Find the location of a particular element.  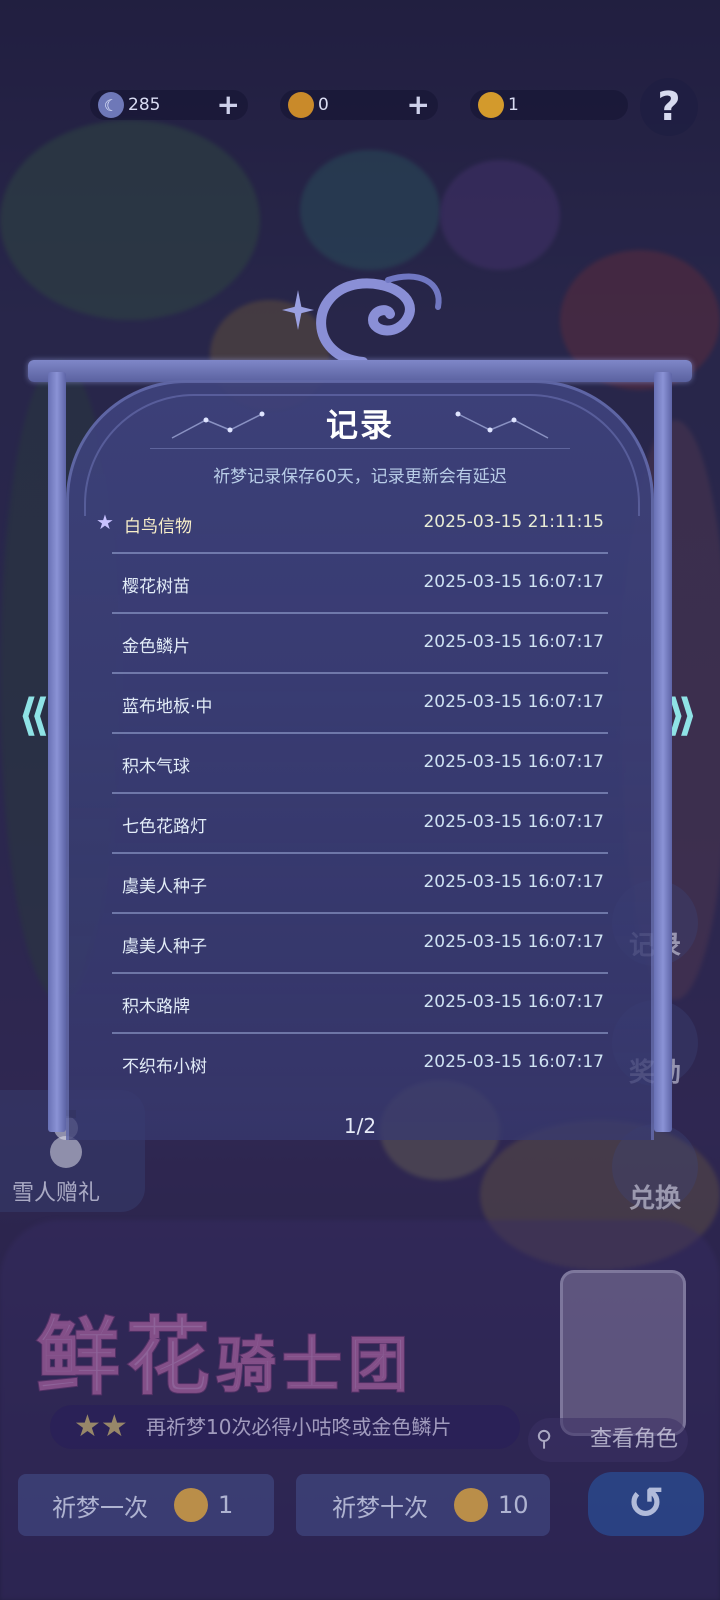

star-icon: ★ is located at coordinates (105, 522).